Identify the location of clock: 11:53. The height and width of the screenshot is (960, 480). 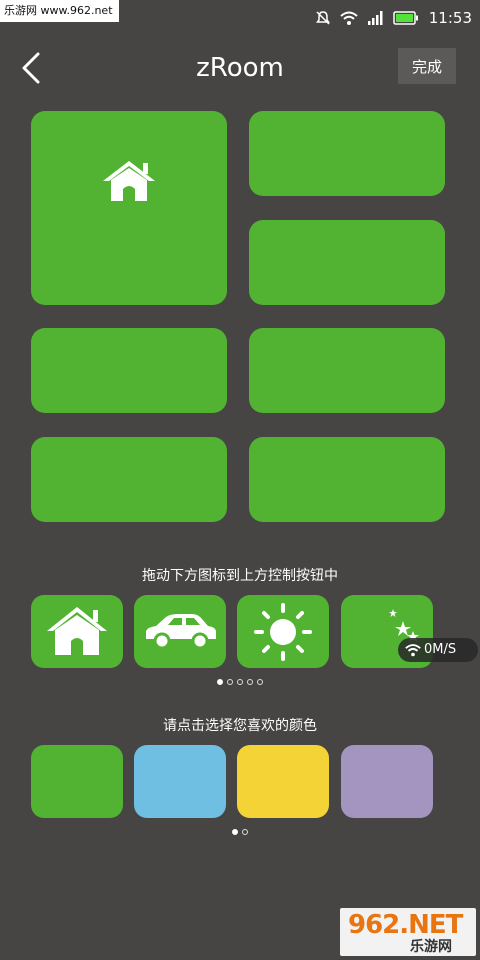
(450, 18).